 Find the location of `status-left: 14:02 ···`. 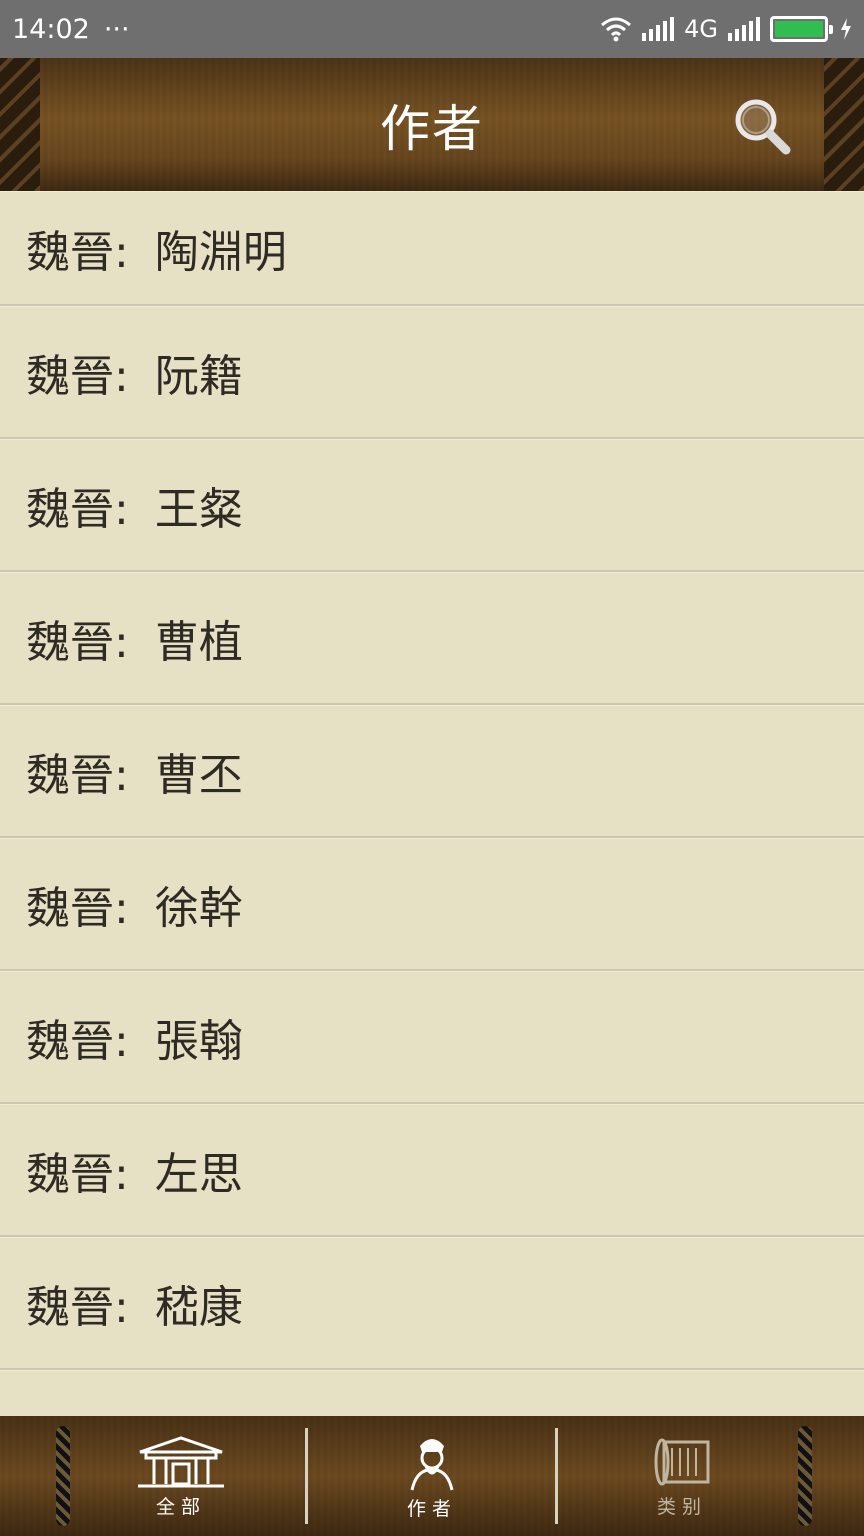

status-left: 14:02 ··· is located at coordinates (71, 29).